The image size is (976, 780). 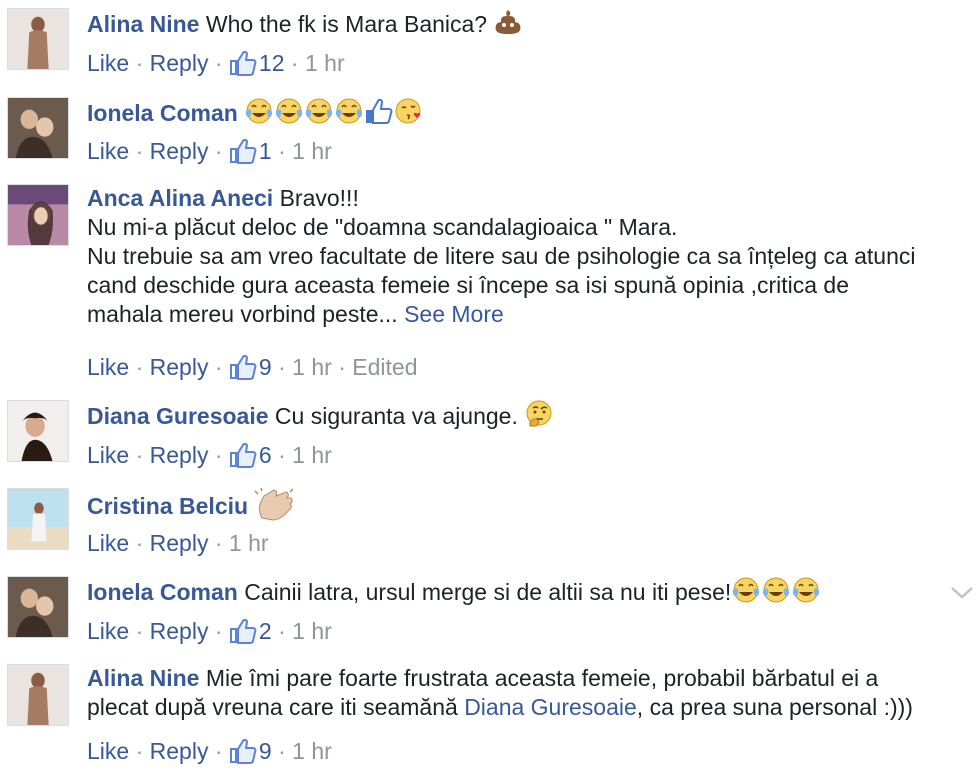 What do you see at coordinates (274, 504) in the screenshot?
I see `clapping-hands-emoji-icon` at bounding box center [274, 504].